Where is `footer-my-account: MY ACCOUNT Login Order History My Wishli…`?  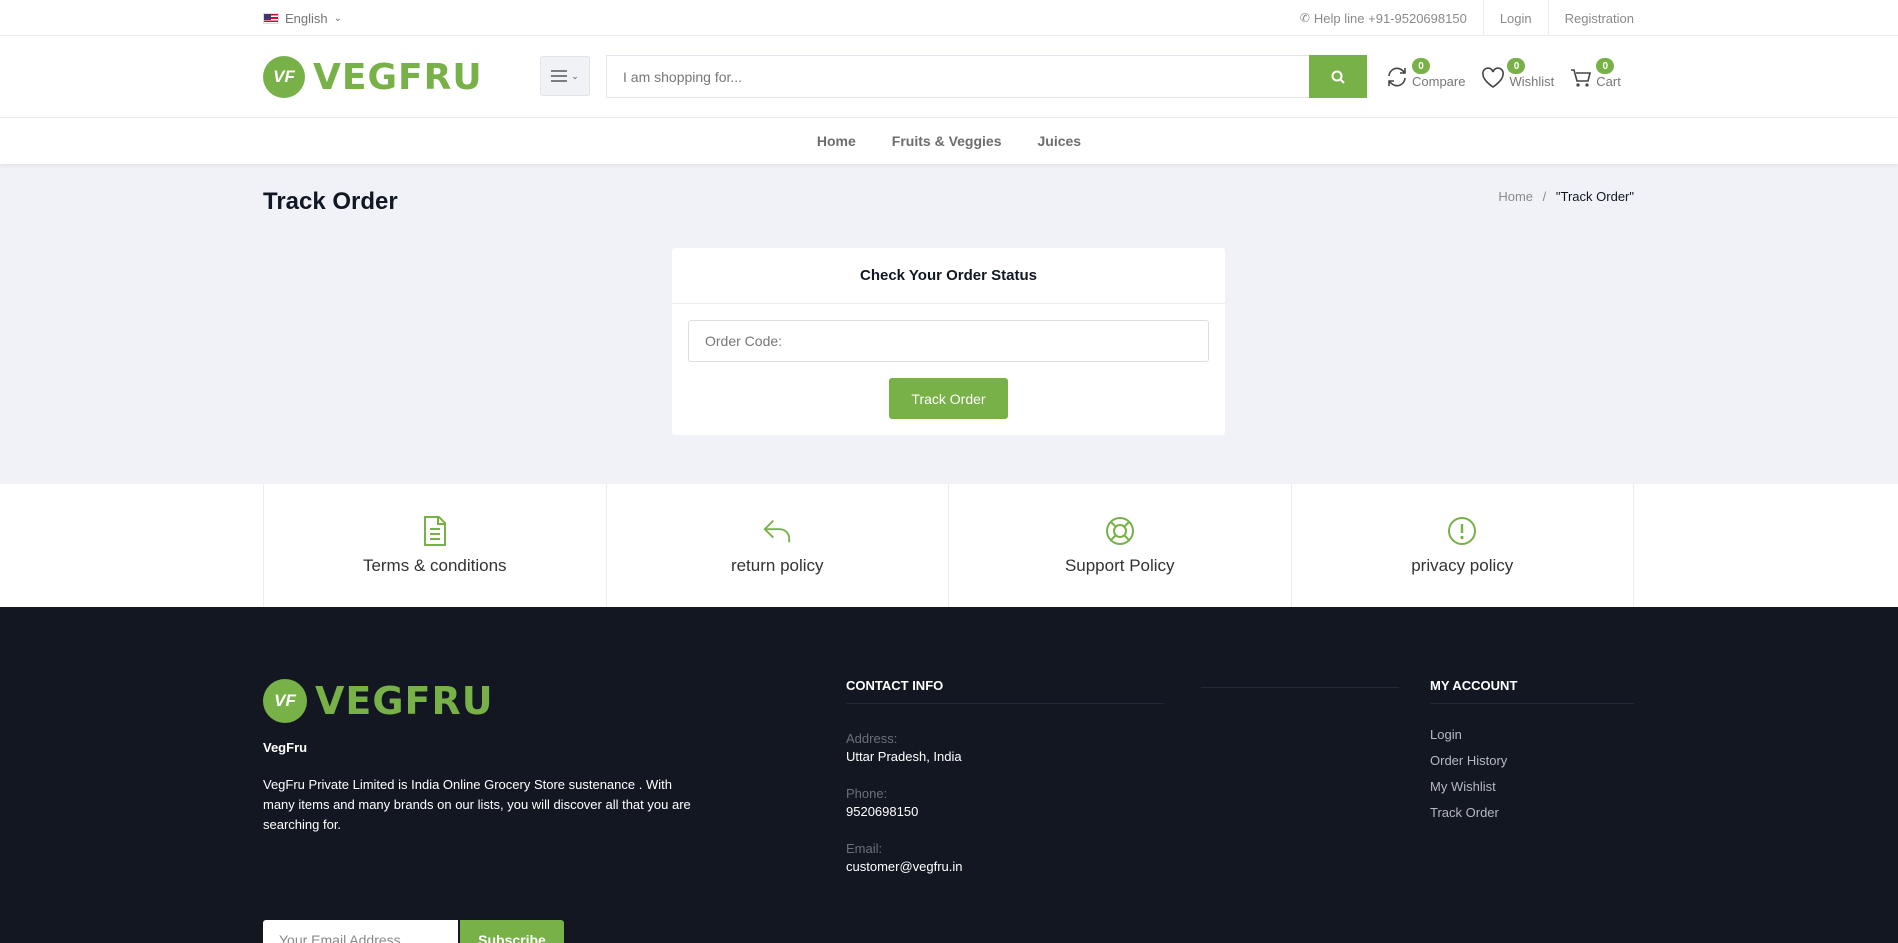
footer-my-account: MY ACCOUNT Login Order History My Wishli… is located at coordinates (1532, 754).